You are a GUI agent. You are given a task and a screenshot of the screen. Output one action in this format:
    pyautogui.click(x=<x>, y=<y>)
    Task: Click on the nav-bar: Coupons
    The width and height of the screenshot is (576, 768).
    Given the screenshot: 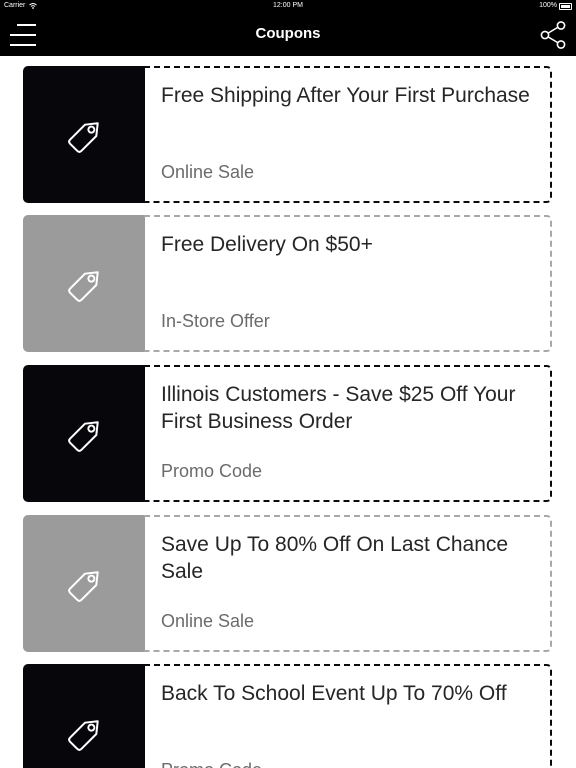 What is the action you would take?
    pyautogui.click(x=288, y=34)
    